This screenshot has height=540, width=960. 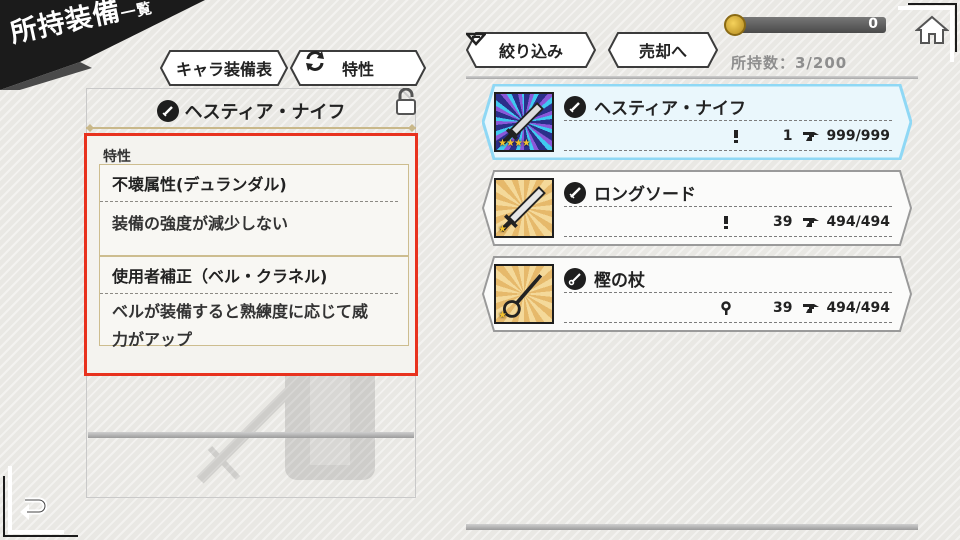 What do you see at coordinates (787, 136) in the screenshot?
I see `stat-value: 1` at bounding box center [787, 136].